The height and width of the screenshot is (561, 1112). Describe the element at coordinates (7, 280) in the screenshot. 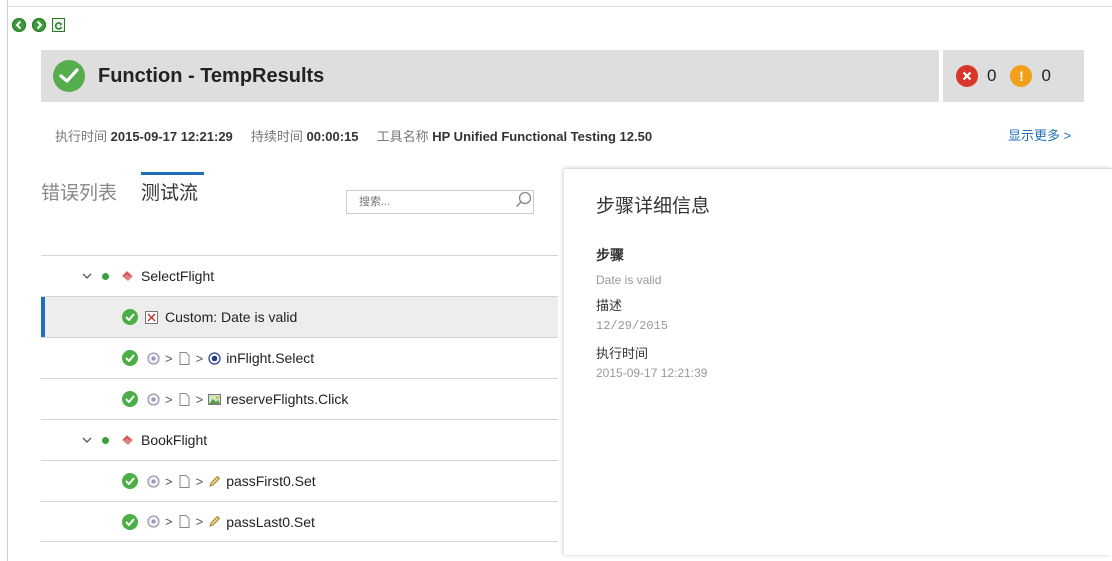

I see `window-border-left` at that location.